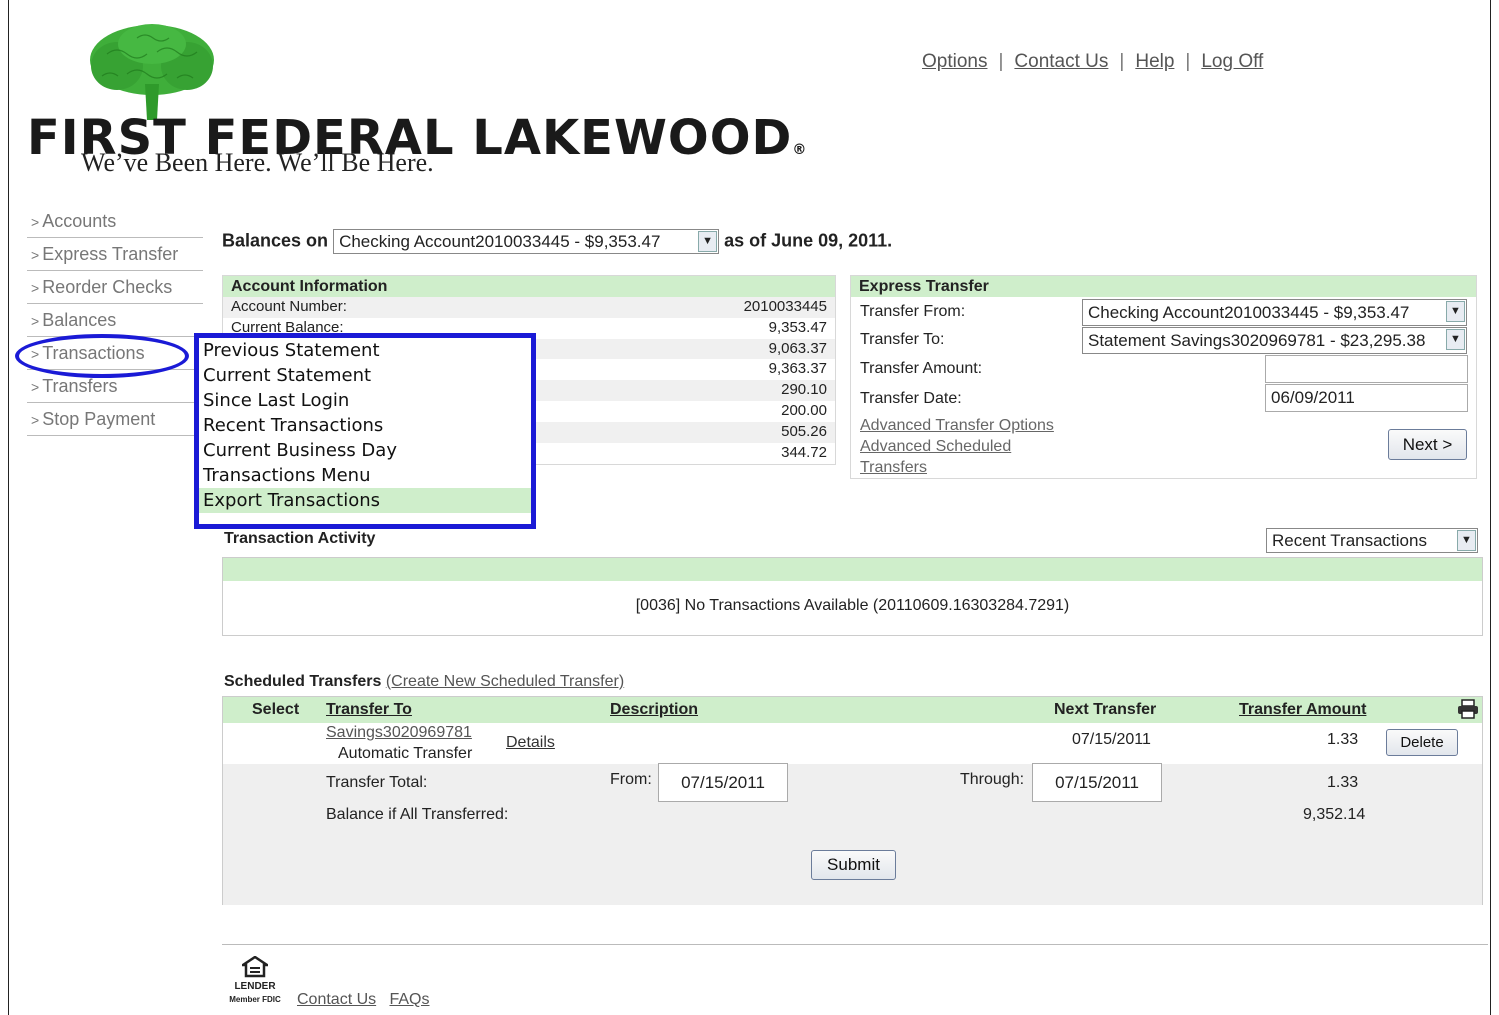 This screenshot has height=1015, width=1499. What do you see at coordinates (853, 865) in the screenshot?
I see `submit-button: Submit` at bounding box center [853, 865].